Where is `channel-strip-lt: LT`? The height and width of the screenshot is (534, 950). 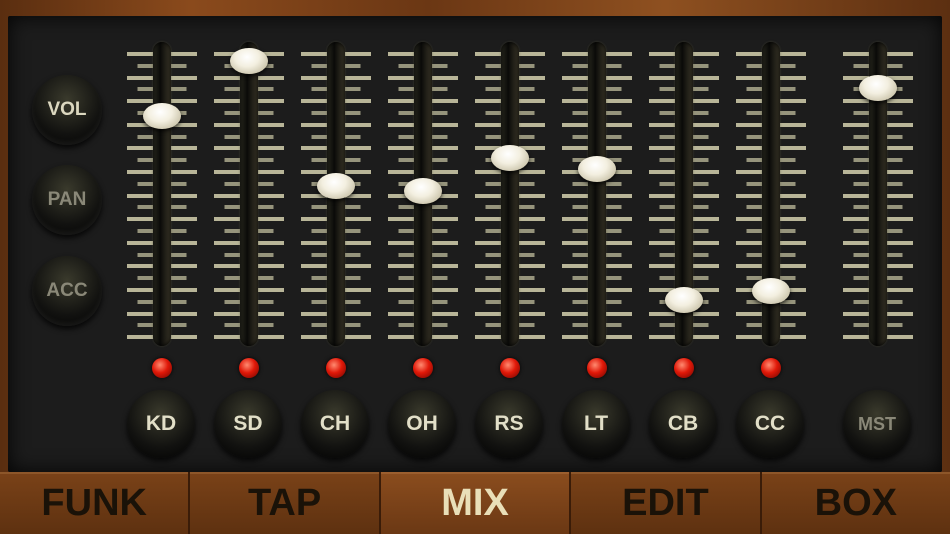
channel-strip-lt: LT is located at coordinates (597, 267).